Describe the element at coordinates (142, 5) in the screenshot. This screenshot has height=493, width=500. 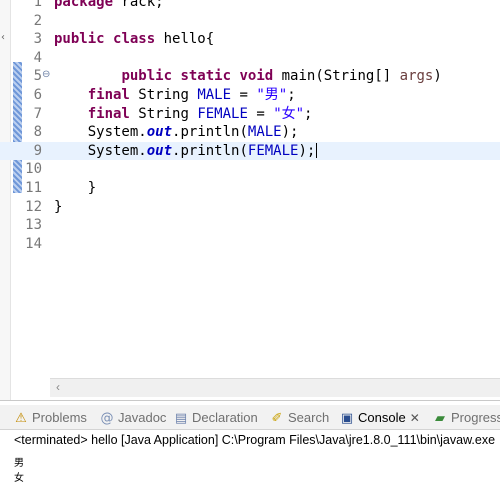
I see `code-token: rack;` at that location.